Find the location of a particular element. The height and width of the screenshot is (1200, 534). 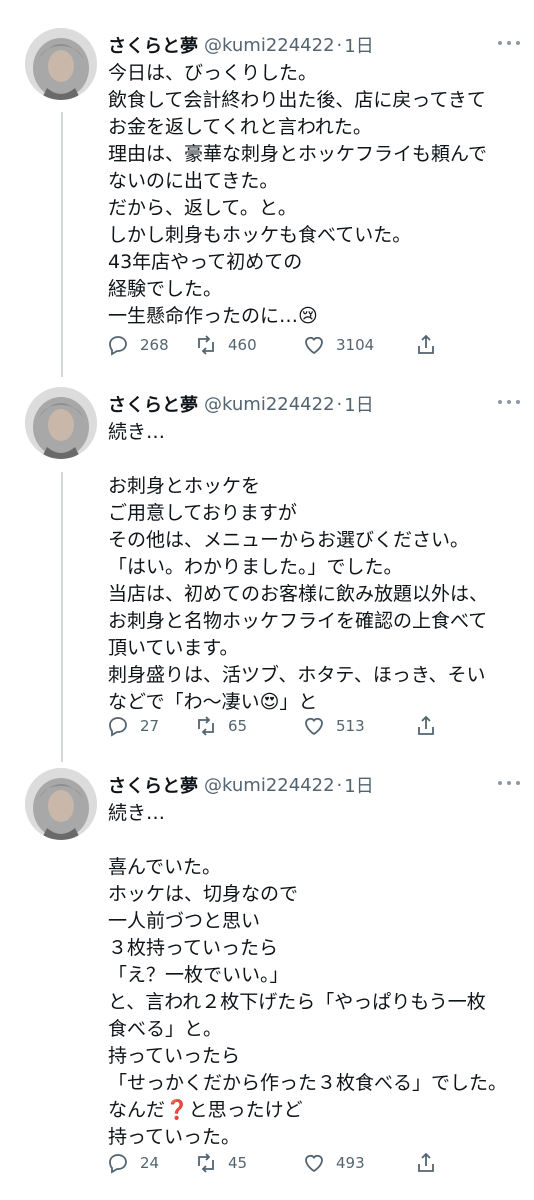

tweet-line: お金を返してくれと言われた。 is located at coordinates (240, 127).